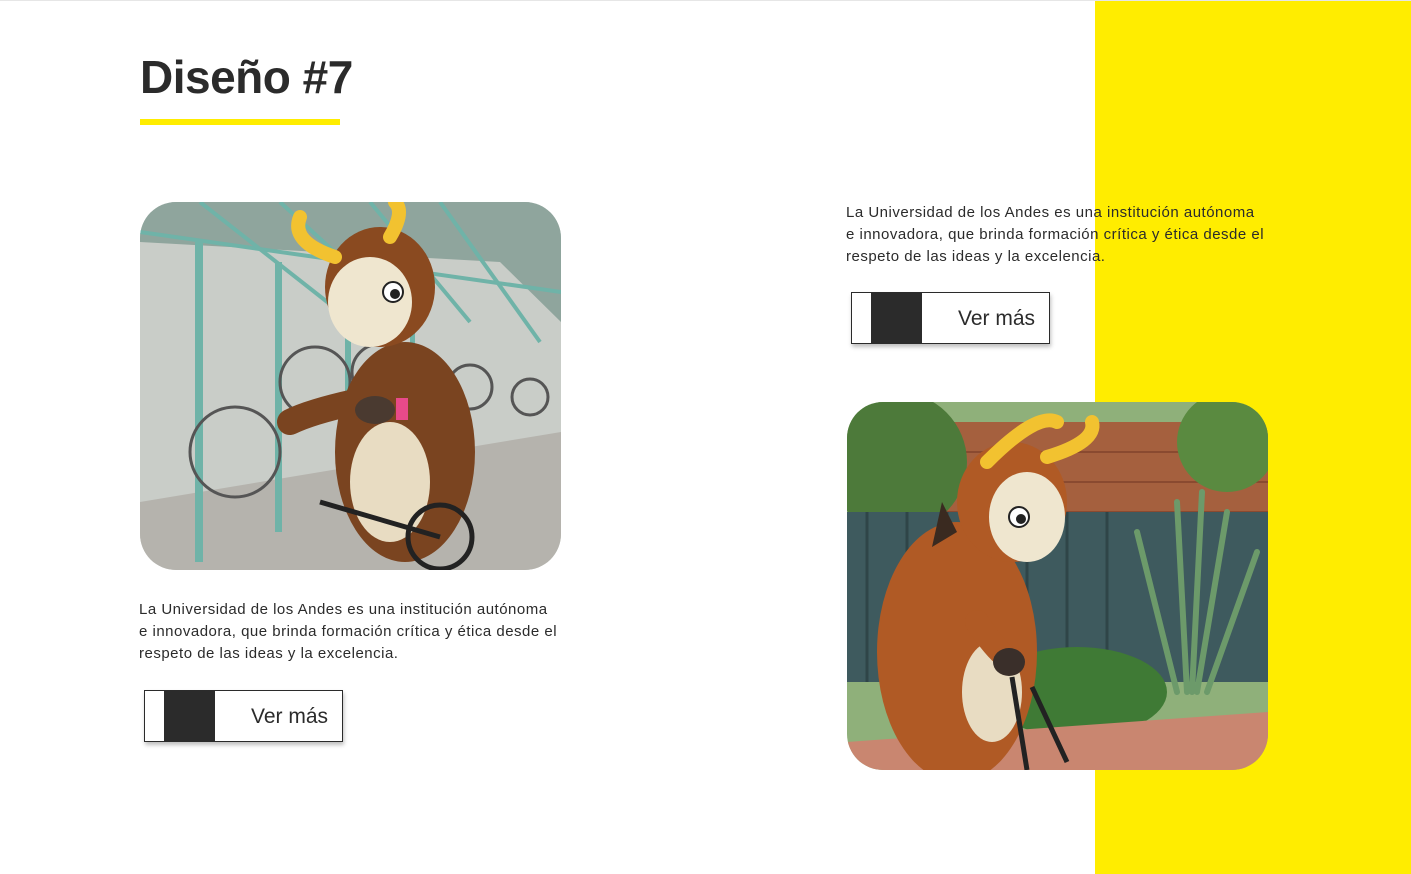 The image size is (1411, 874). Describe the element at coordinates (350, 386) in the screenshot. I see `mascot-on-bicycle-photo` at that location.